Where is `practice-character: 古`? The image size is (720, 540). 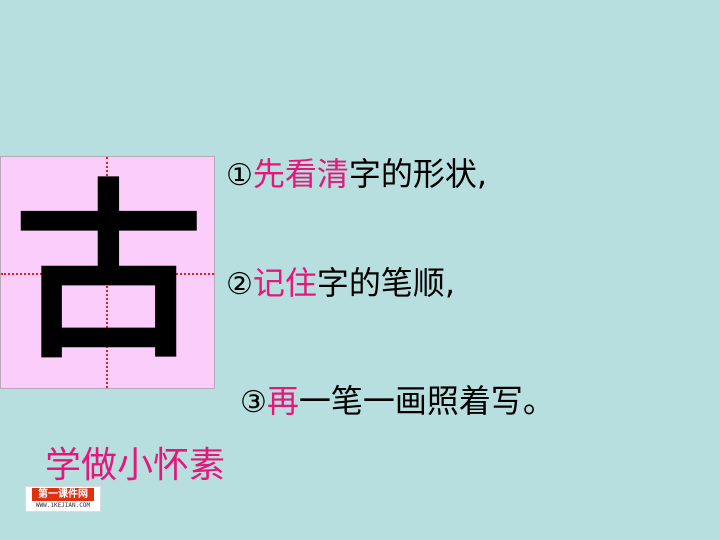 practice-character: 古 is located at coordinates (108, 273).